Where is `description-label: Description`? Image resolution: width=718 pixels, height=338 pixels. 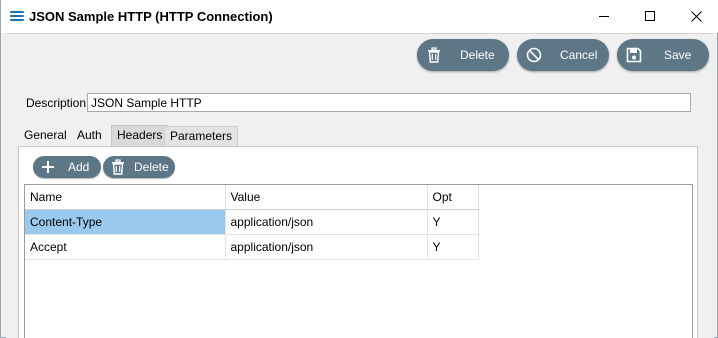 description-label: Description is located at coordinates (56, 103).